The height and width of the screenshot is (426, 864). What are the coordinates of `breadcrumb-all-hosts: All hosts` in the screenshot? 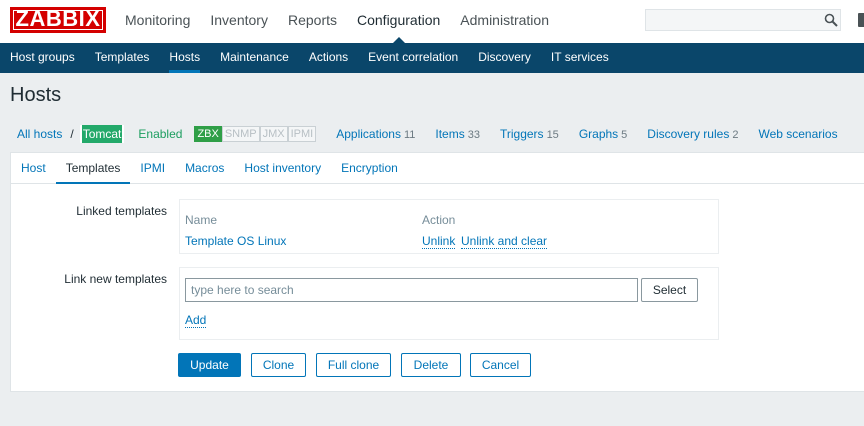 It's located at (39, 134).